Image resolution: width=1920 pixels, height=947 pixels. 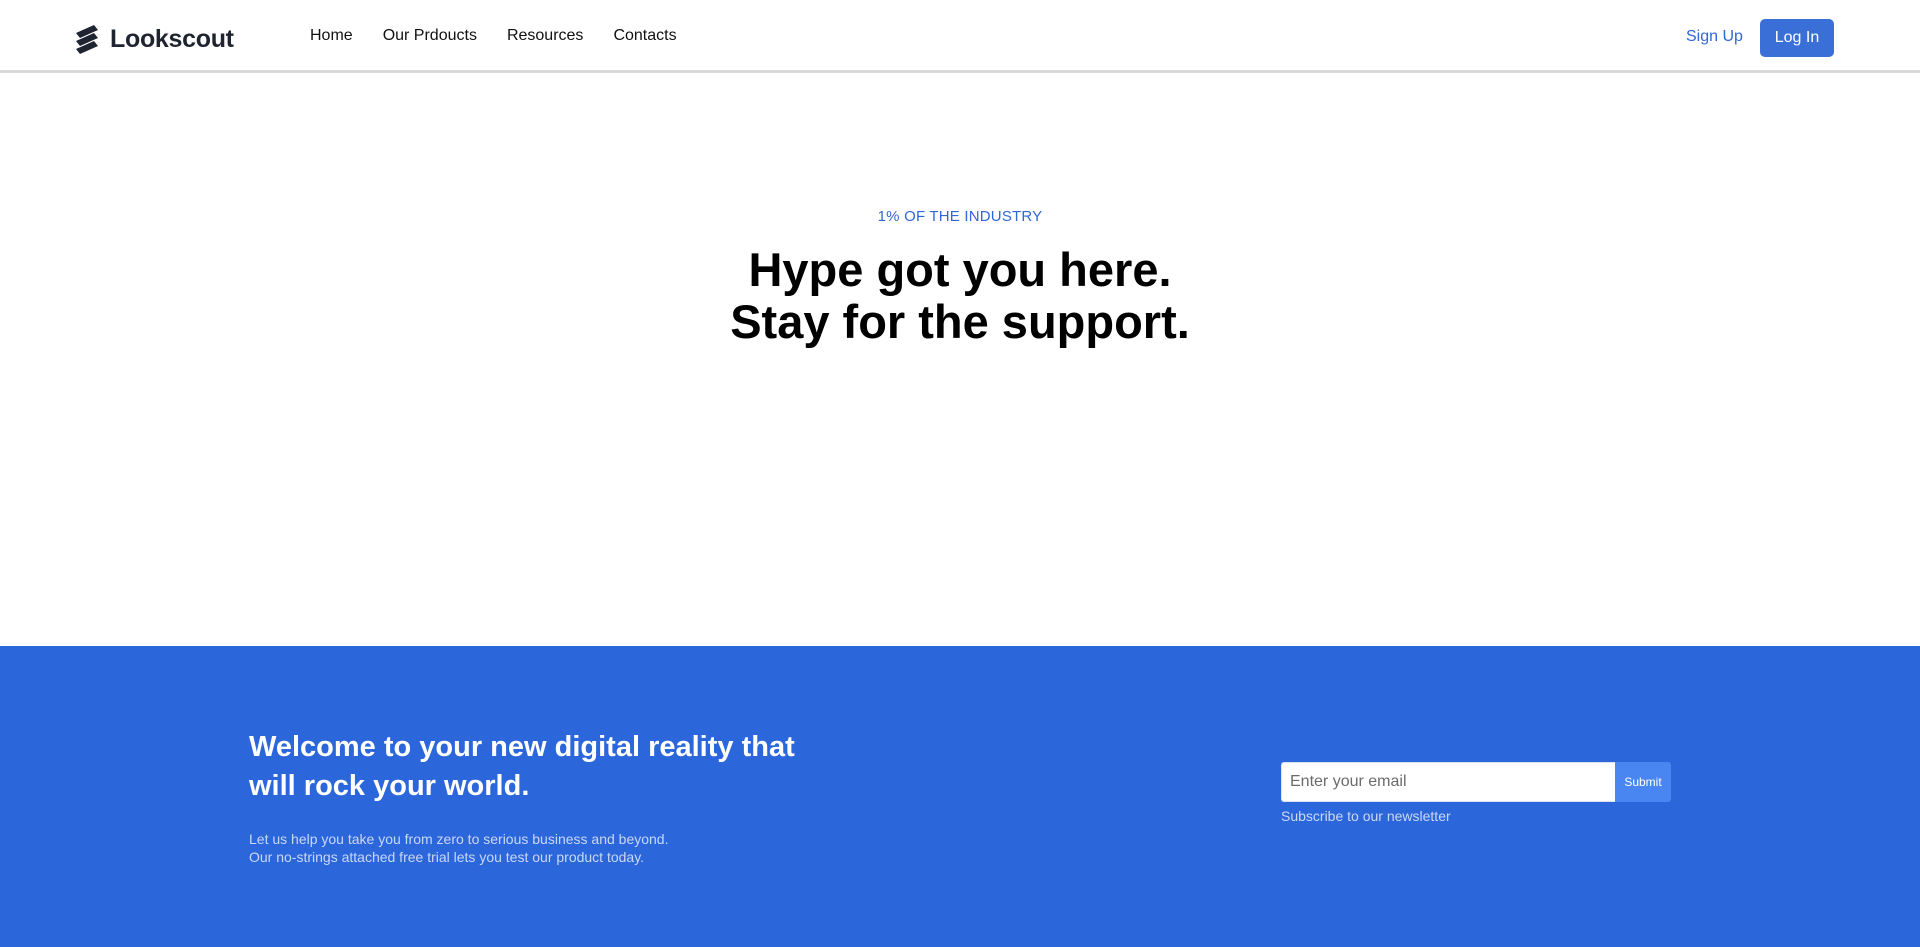 What do you see at coordinates (644, 36) in the screenshot?
I see `nav-item-contacts: Contacts` at bounding box center [644, 36].